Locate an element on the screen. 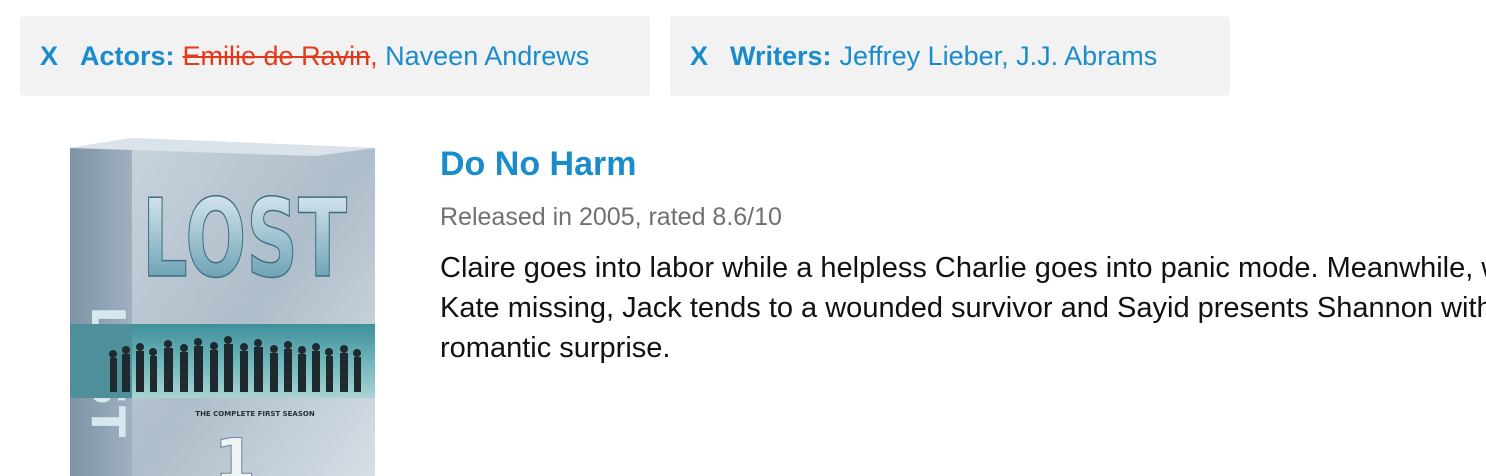  remove-writers-filter-button: X is located at coordinates (699, 56).